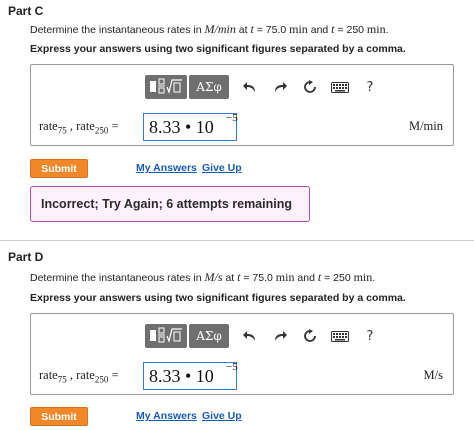  What do you see at coordinates (222, 416) in the screenshot?
I see `part-d-give-up-link: Give Up` at bounding box center [222, 416].